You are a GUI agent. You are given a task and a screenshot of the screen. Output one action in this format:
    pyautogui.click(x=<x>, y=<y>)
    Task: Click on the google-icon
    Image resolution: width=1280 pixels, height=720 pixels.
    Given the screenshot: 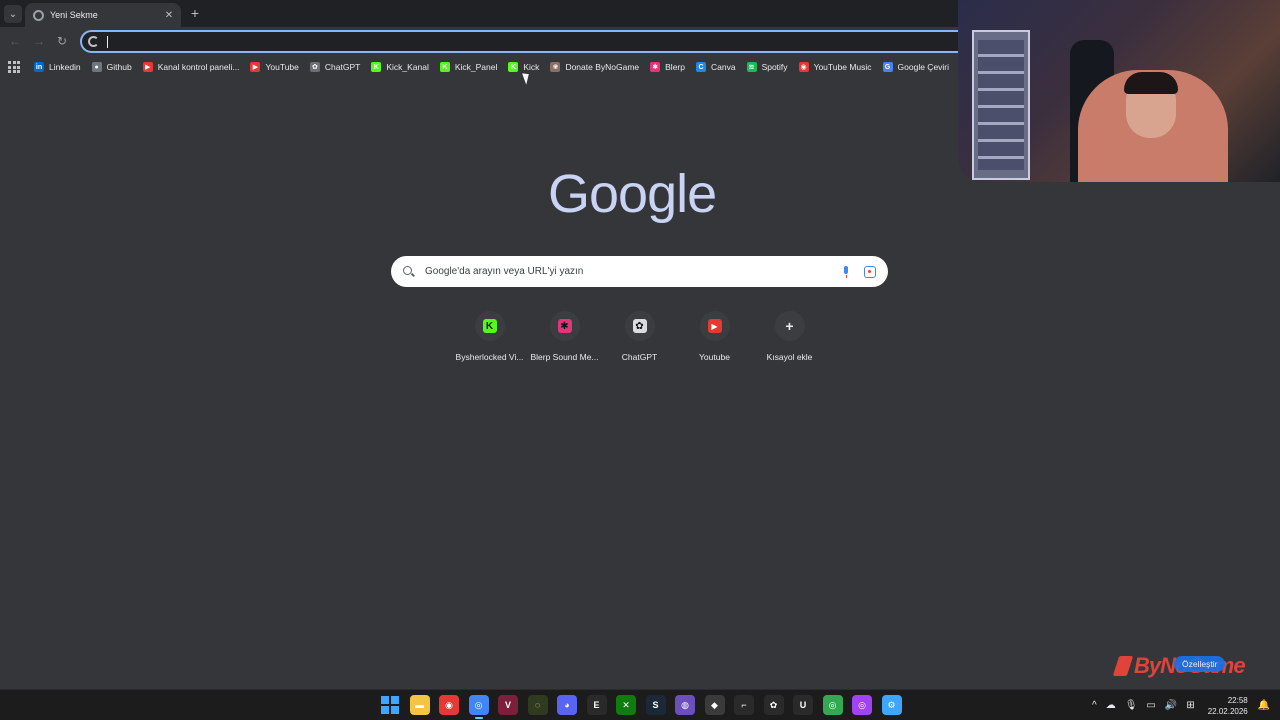 What is the action you would take?
    pyautogui.click(x=93, y=41)
    